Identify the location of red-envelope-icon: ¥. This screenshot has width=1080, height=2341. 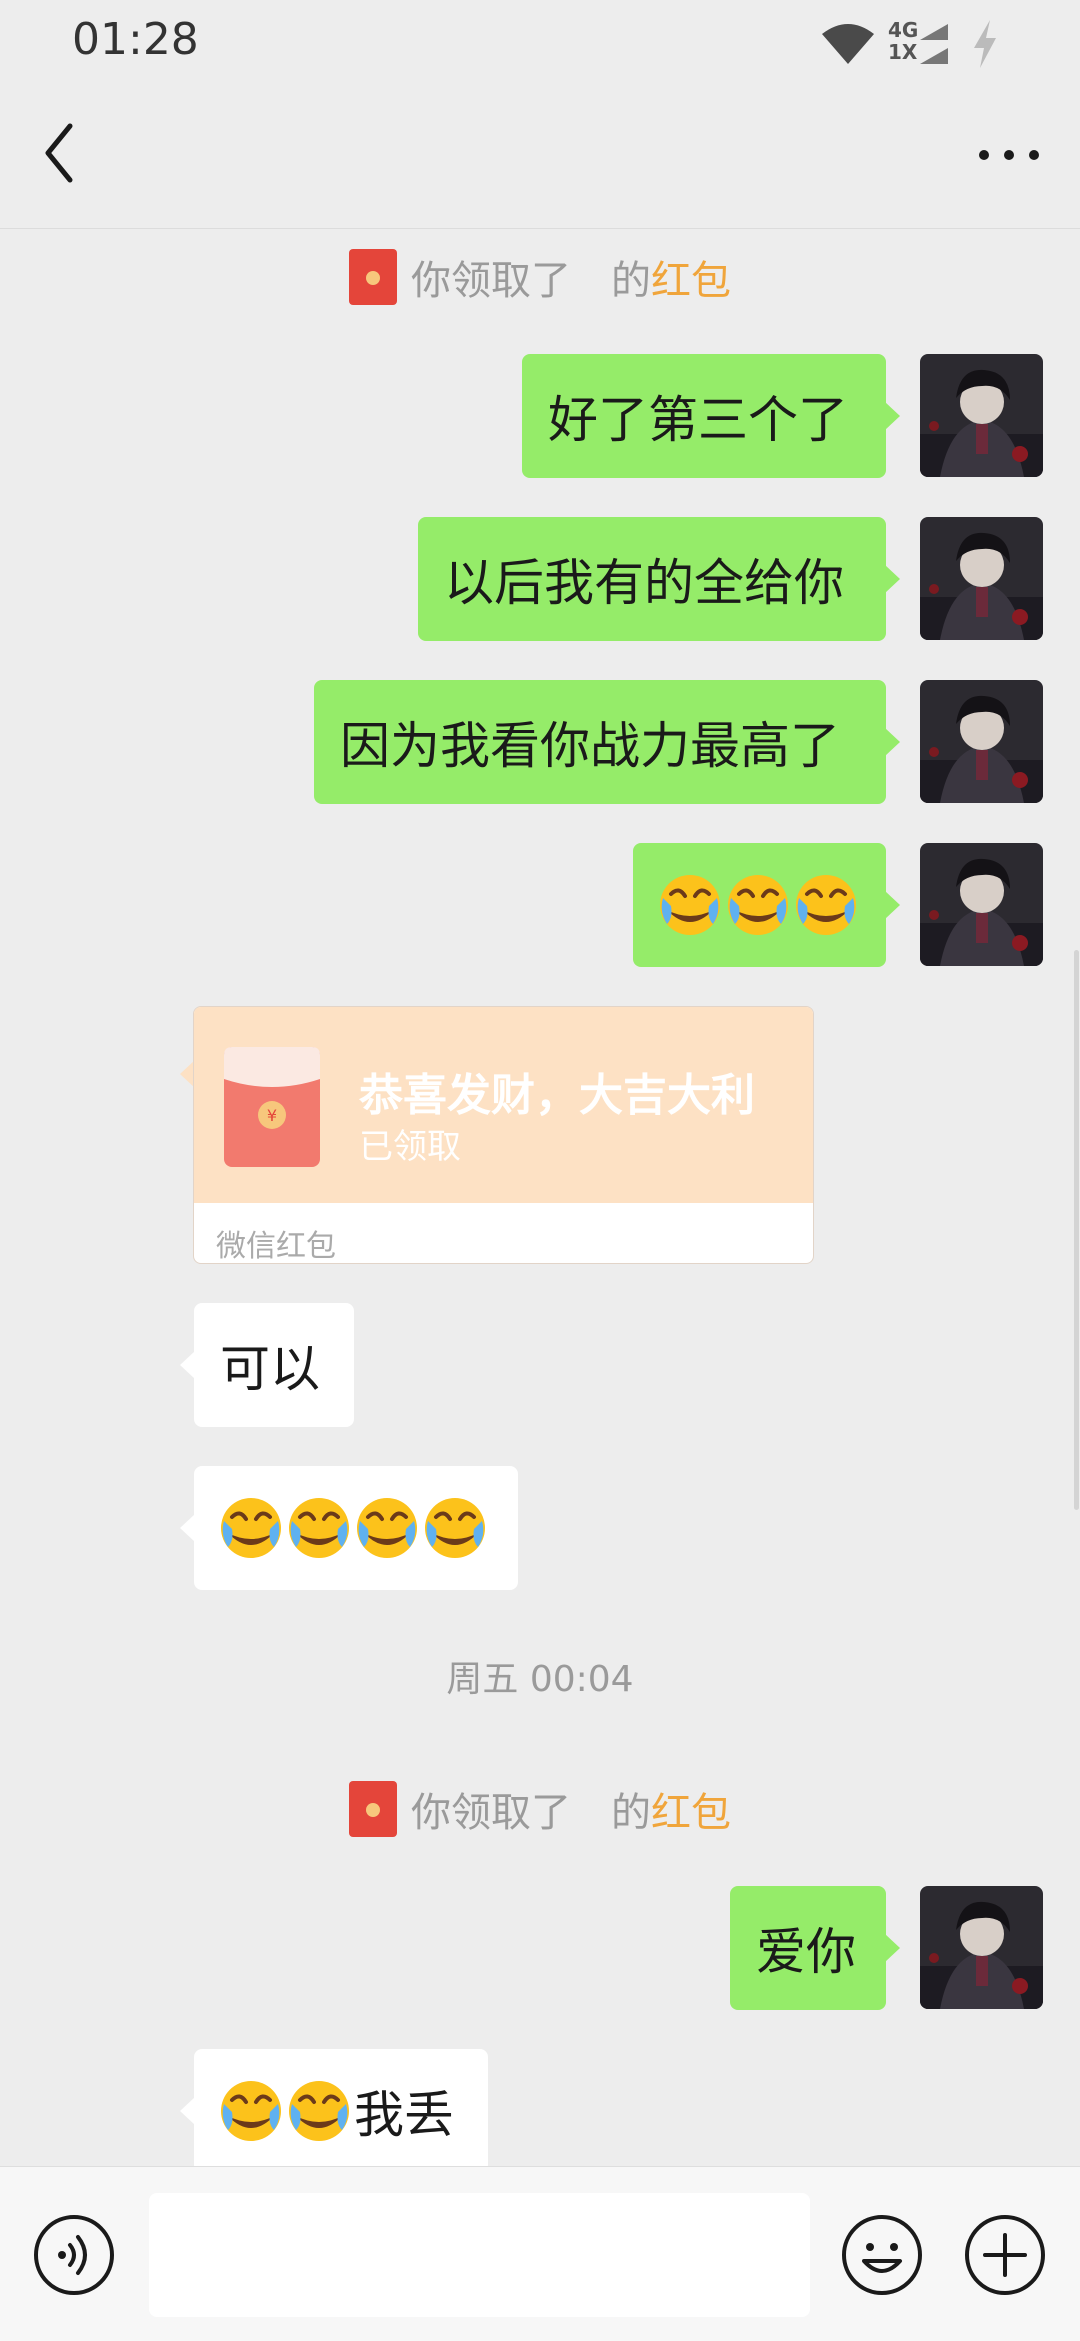
(272, 1107).